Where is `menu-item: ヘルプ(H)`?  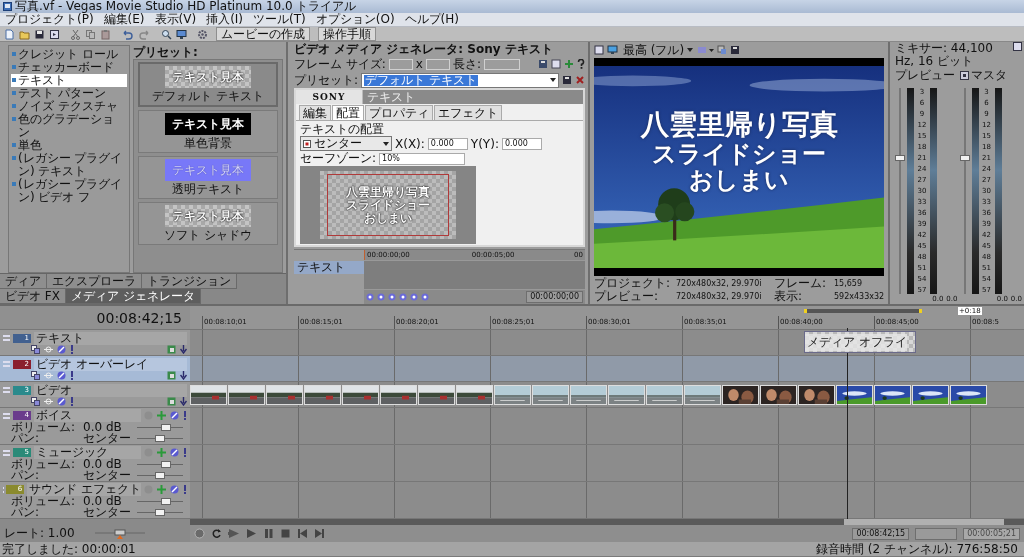 menu-item: ヘルプ(H) is located at coordinates (431, 19).